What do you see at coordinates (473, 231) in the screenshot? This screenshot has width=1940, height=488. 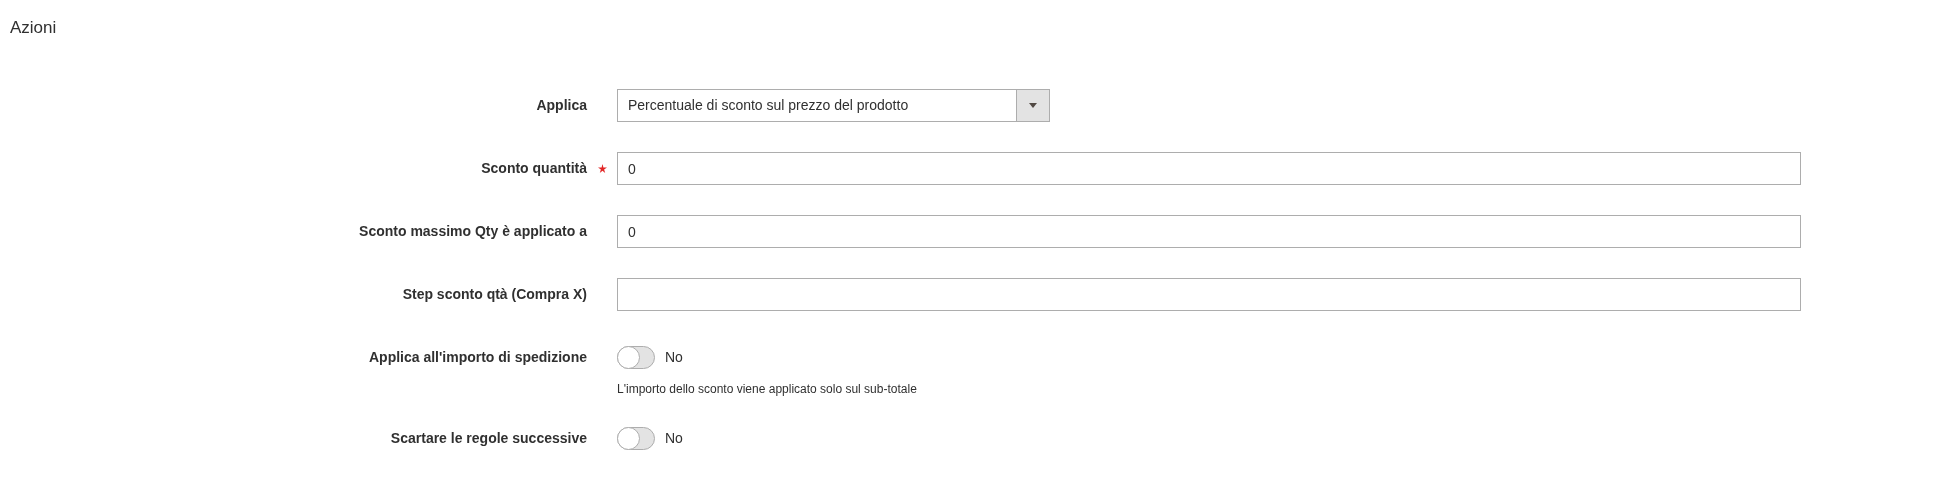 I see `field-label: Sconto massimo Qty è applicato a` at bounding box center [473, 231].